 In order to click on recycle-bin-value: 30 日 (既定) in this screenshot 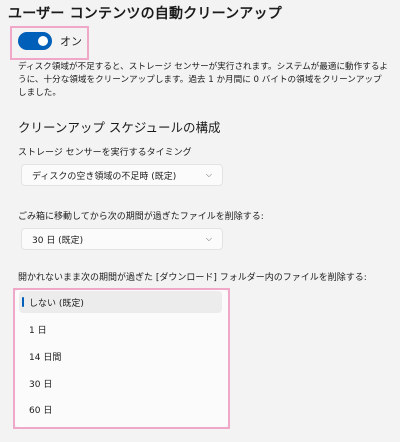, I will do `click(58, 240)`.